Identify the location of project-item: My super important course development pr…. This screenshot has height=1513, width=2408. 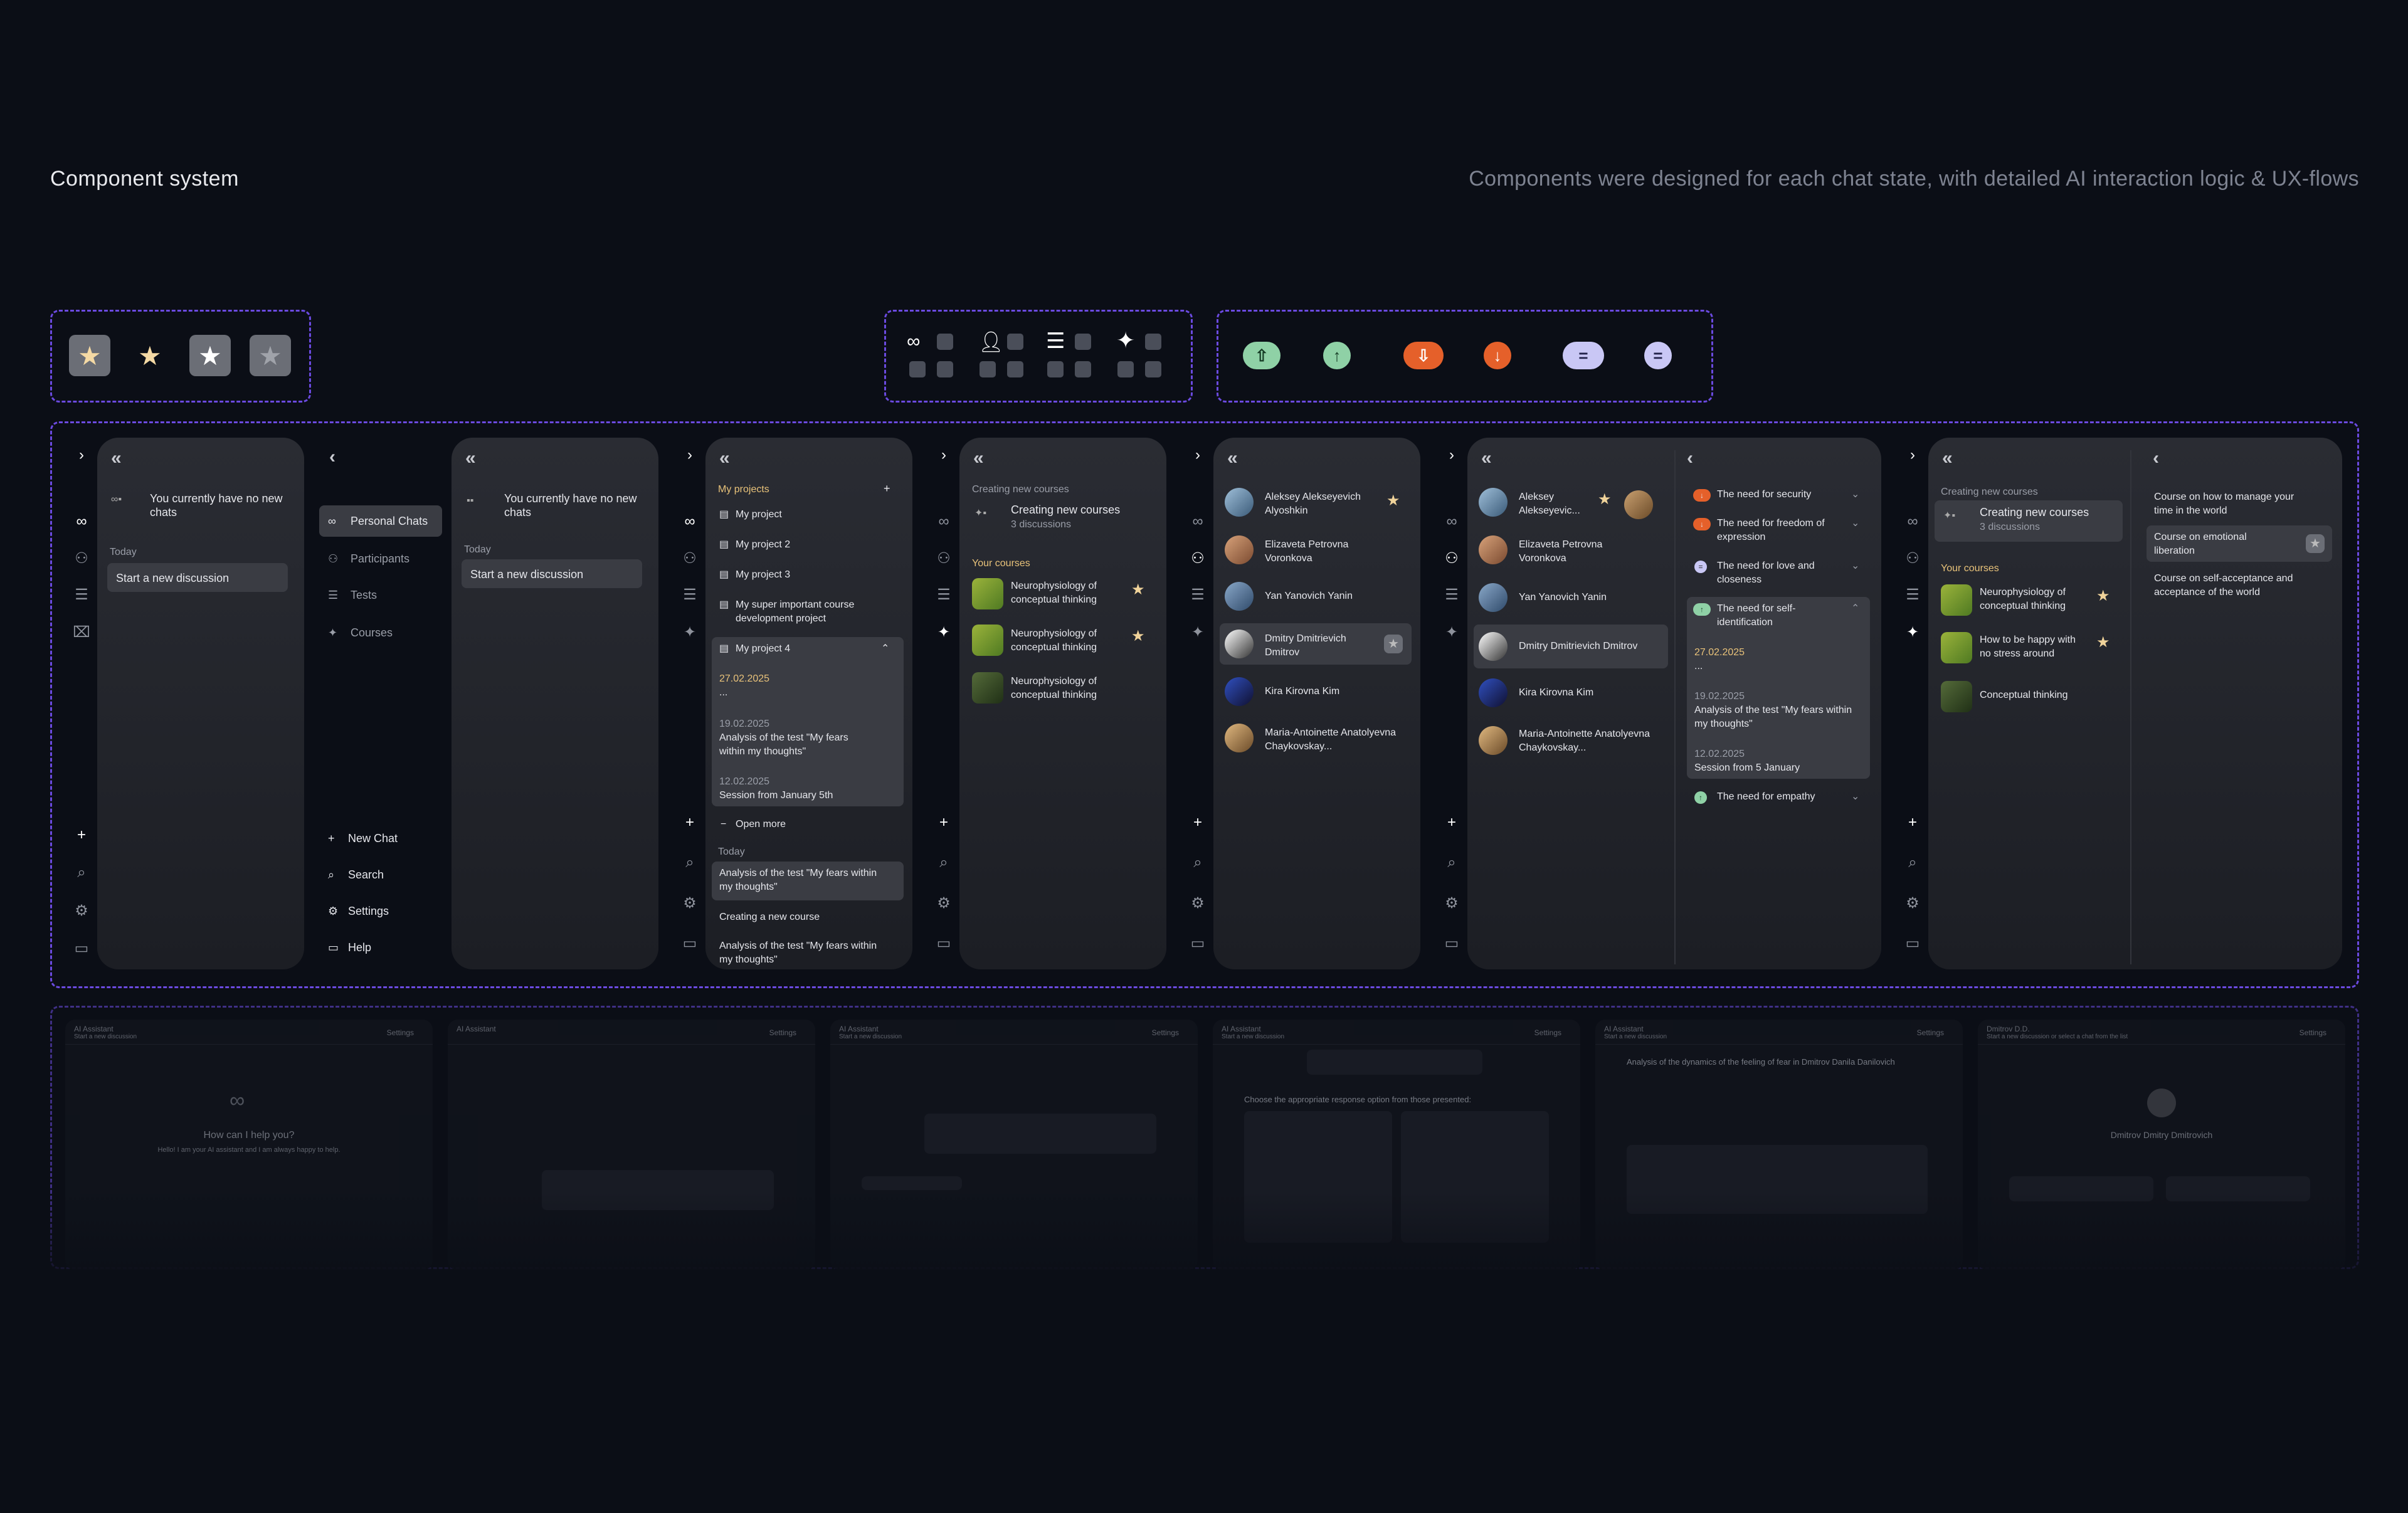
(811, 612).